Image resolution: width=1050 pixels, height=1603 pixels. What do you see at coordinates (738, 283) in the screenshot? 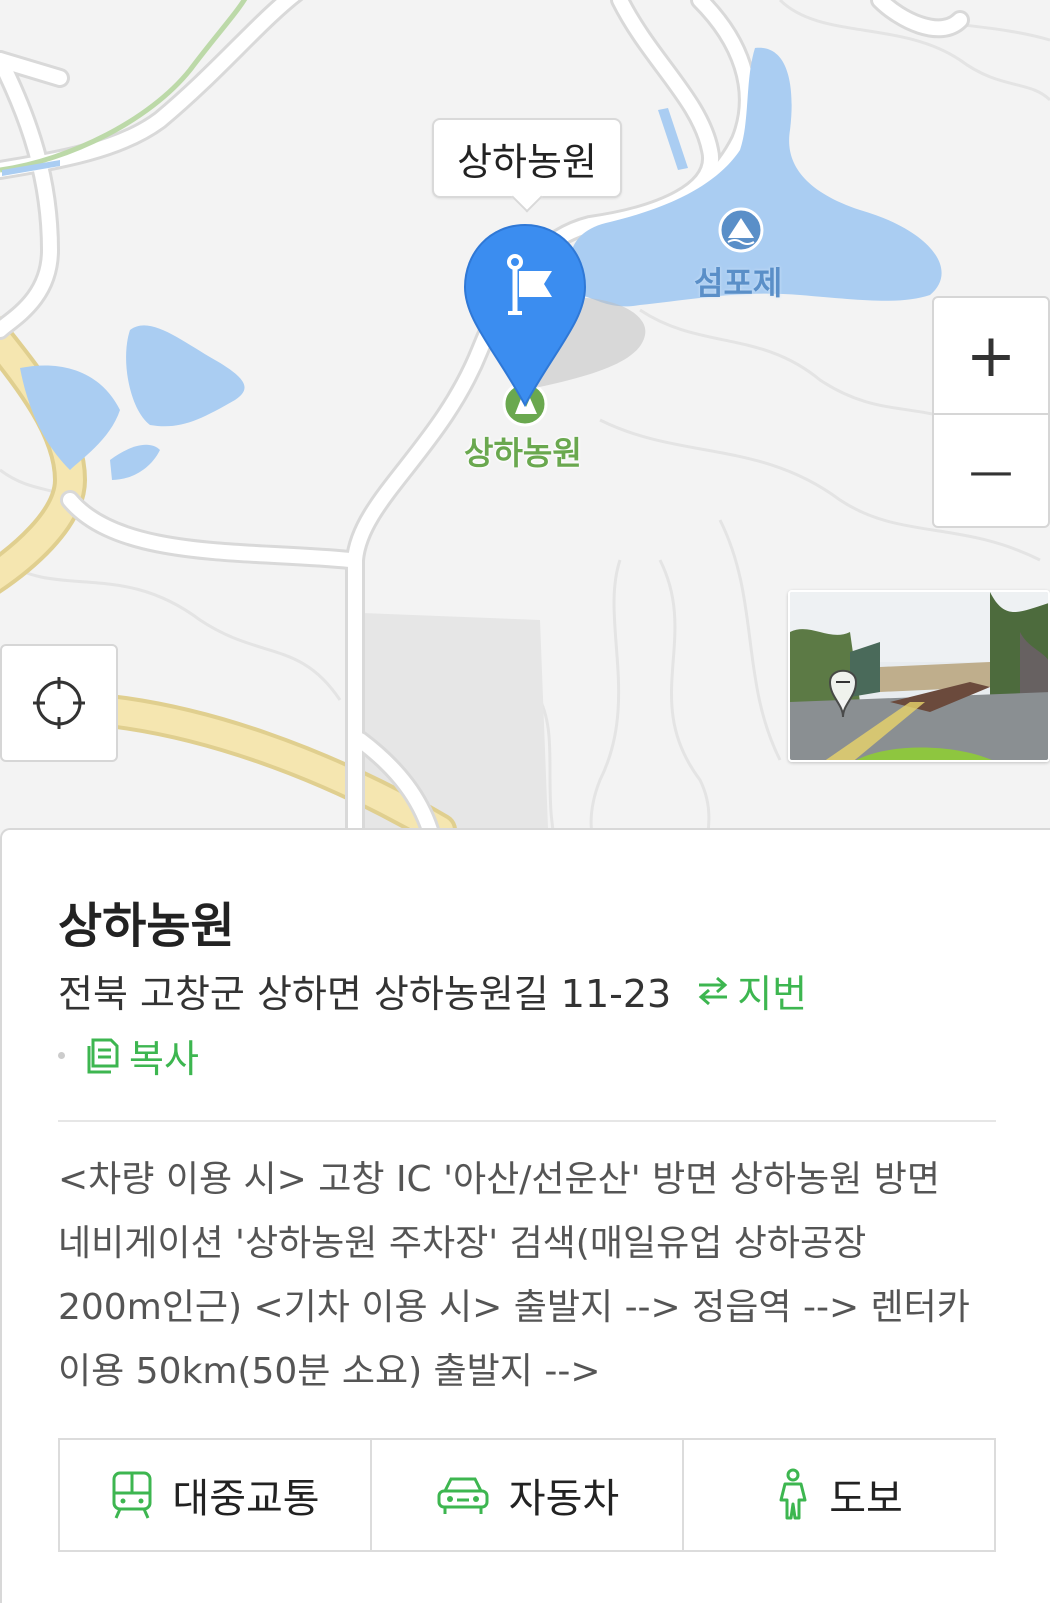
I see `lake-label: 섬포제` at bounding box center [738, 283].